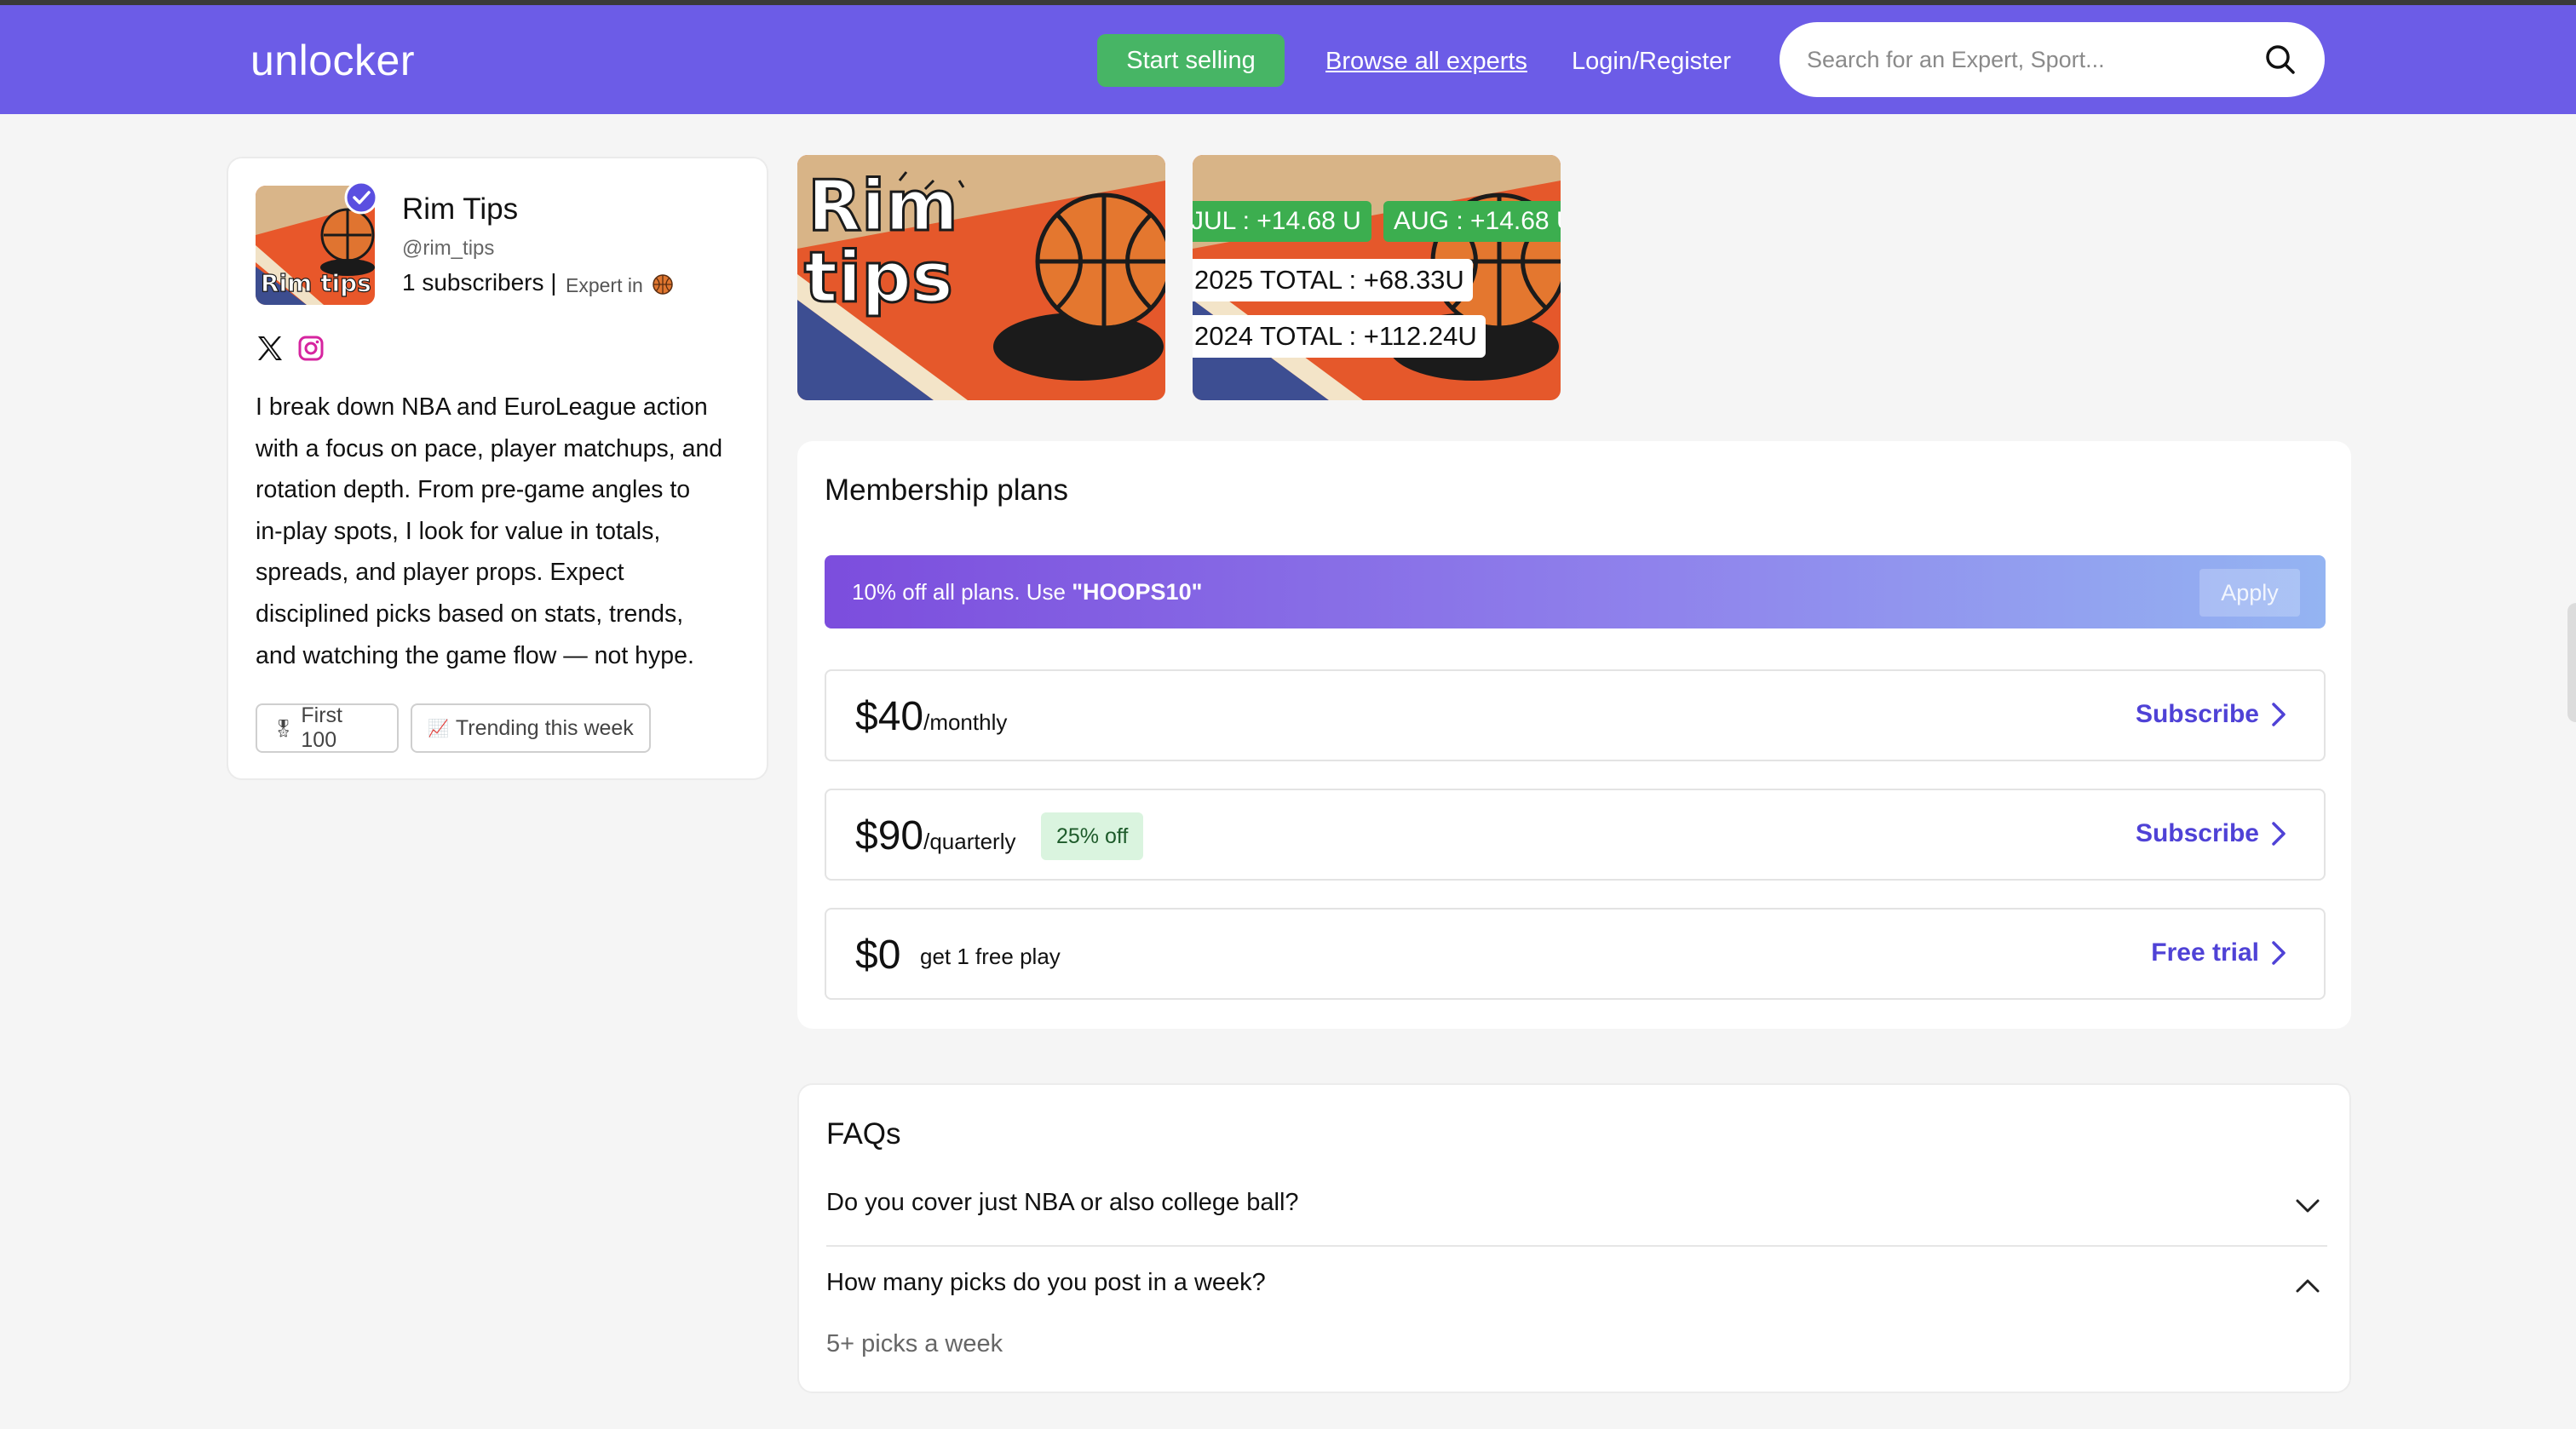 The image size is (2576, 1429). What do you see at coordinates (966, 722) in the screenshot?
I see `price-period: /monthly` at bounding box center [966, 722].